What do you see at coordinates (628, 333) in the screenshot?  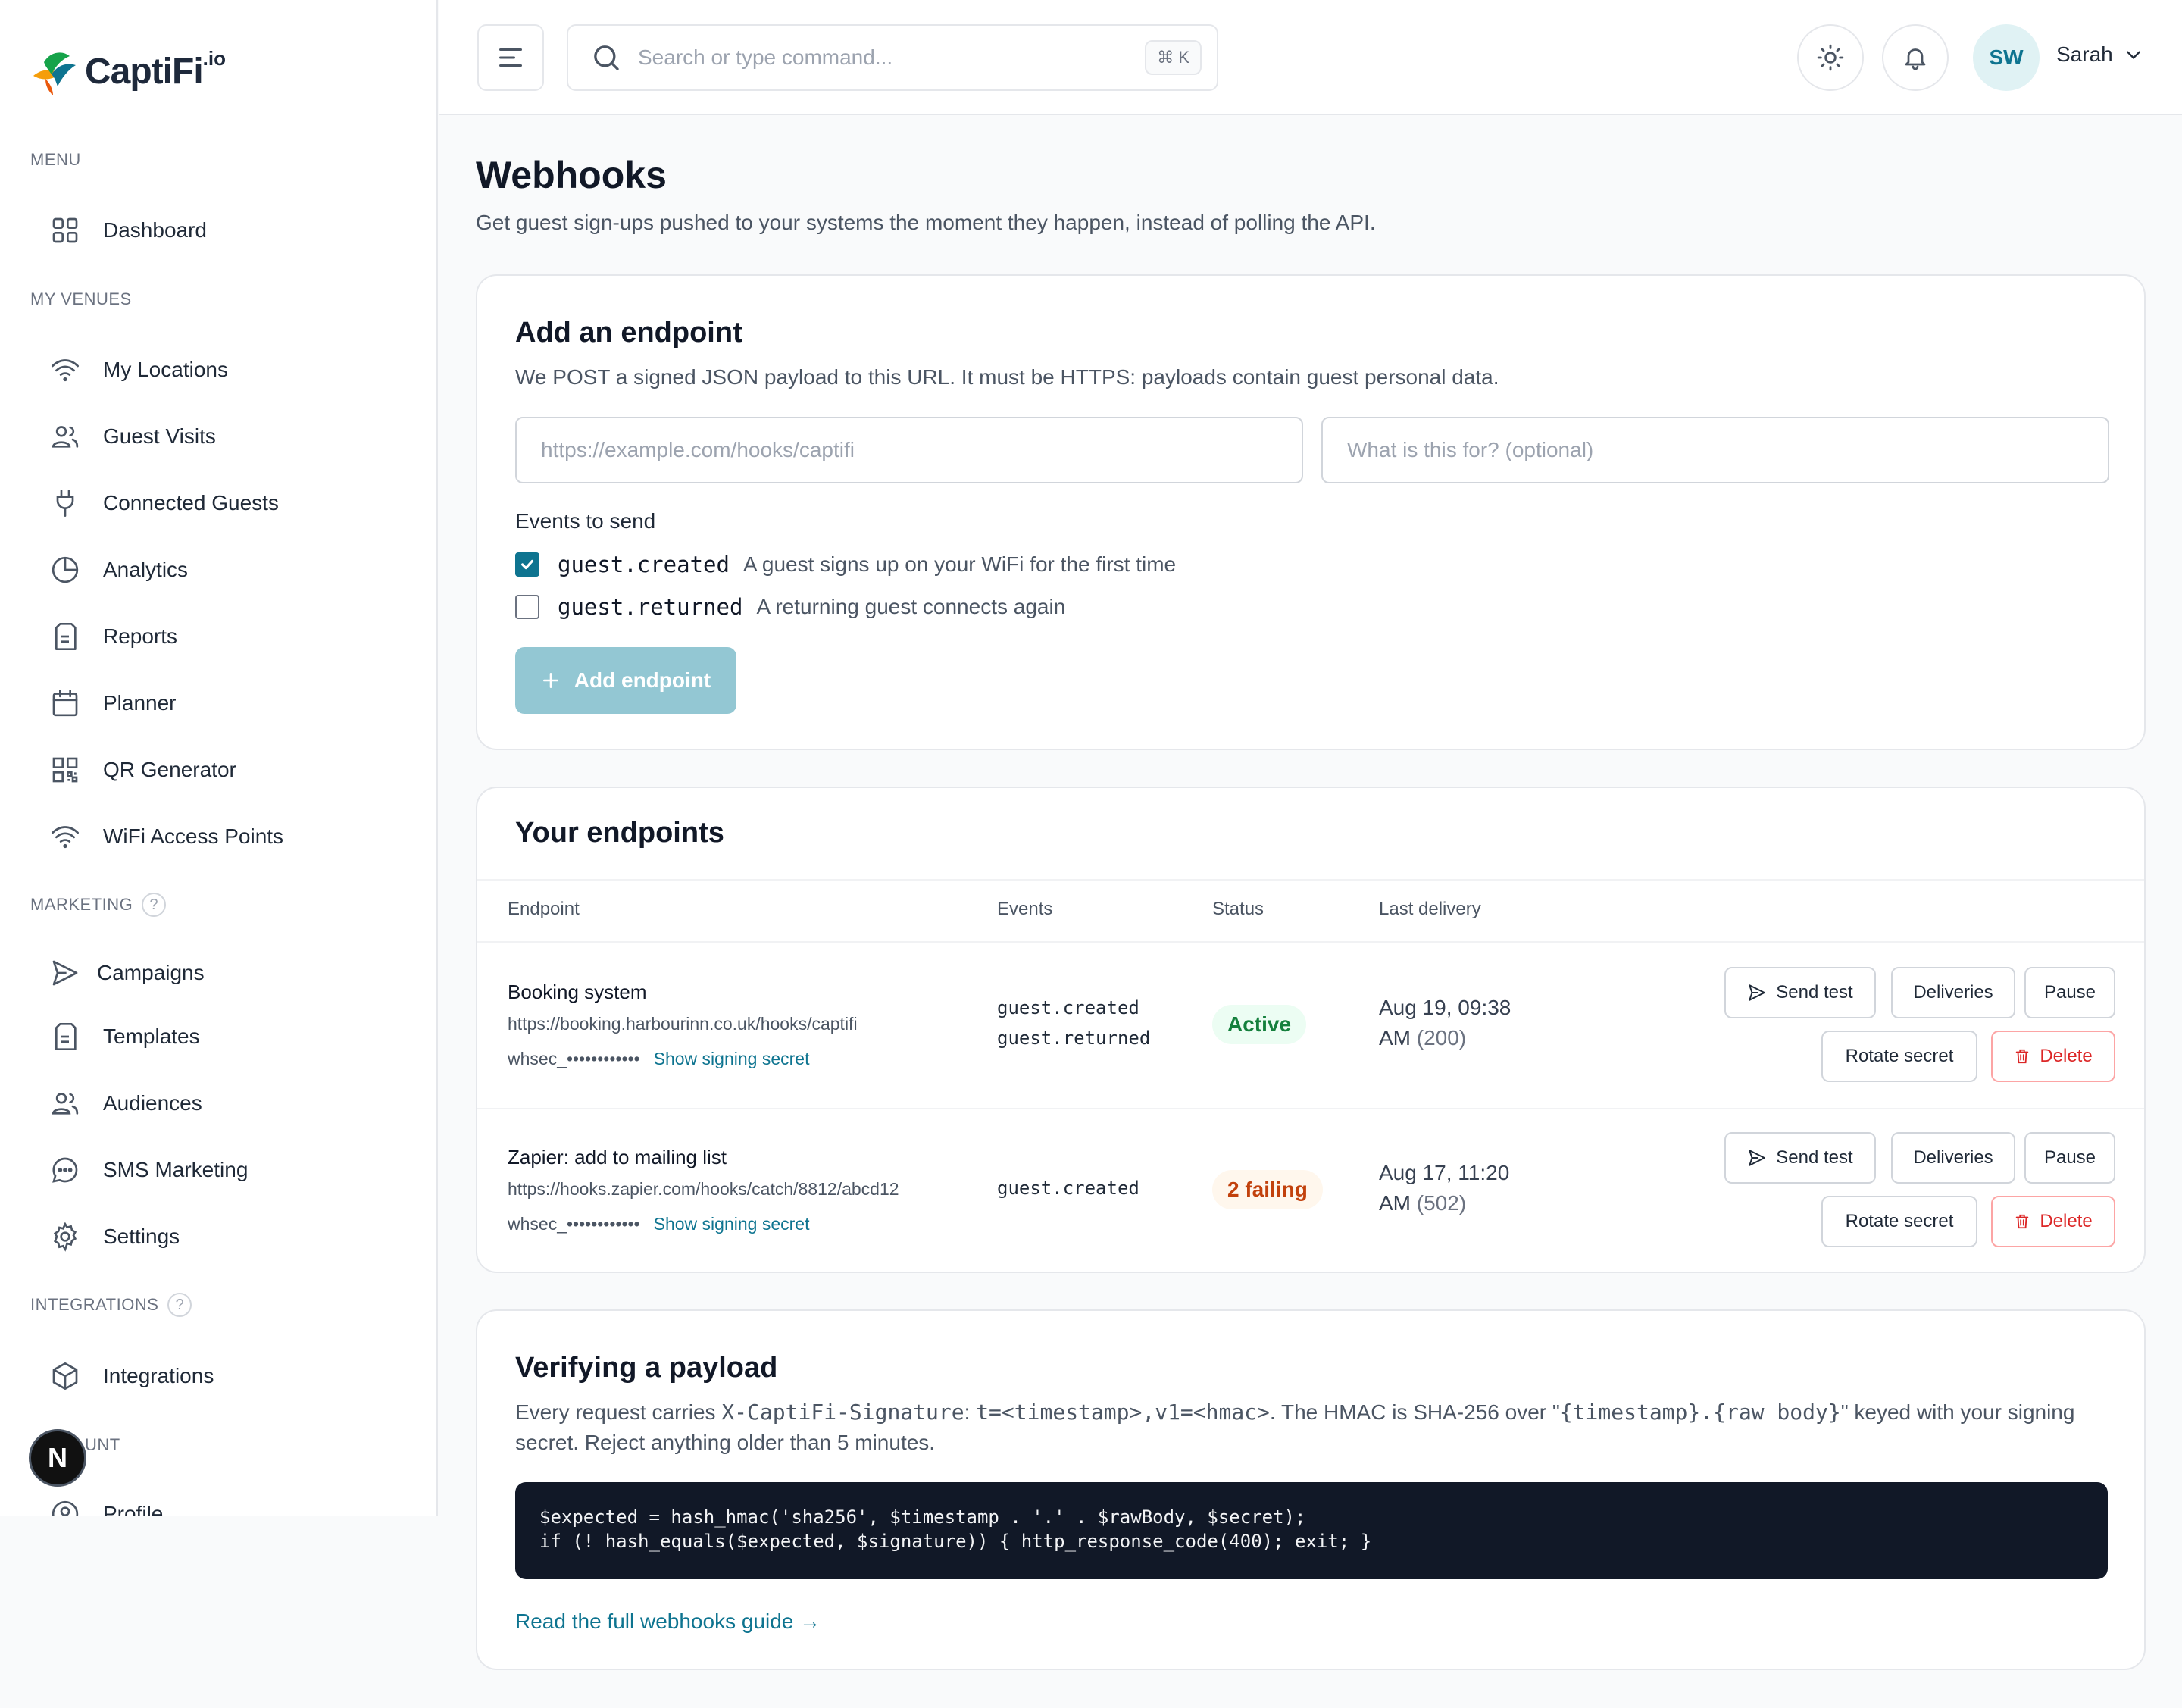 I see `add-endpoint-title: Add an endpoint` at bounding box center [628, 333].